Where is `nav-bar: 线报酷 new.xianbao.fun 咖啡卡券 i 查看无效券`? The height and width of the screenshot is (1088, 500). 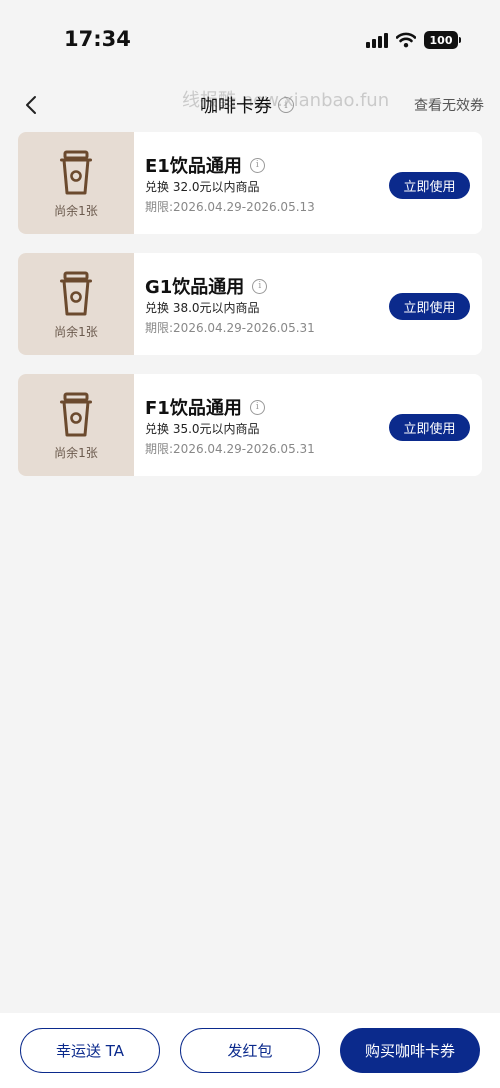 nav-bar: 线报酷 new.xianbao.fun 咖啡卡券 i 查看无效券 is located at coordinates (250, 105).